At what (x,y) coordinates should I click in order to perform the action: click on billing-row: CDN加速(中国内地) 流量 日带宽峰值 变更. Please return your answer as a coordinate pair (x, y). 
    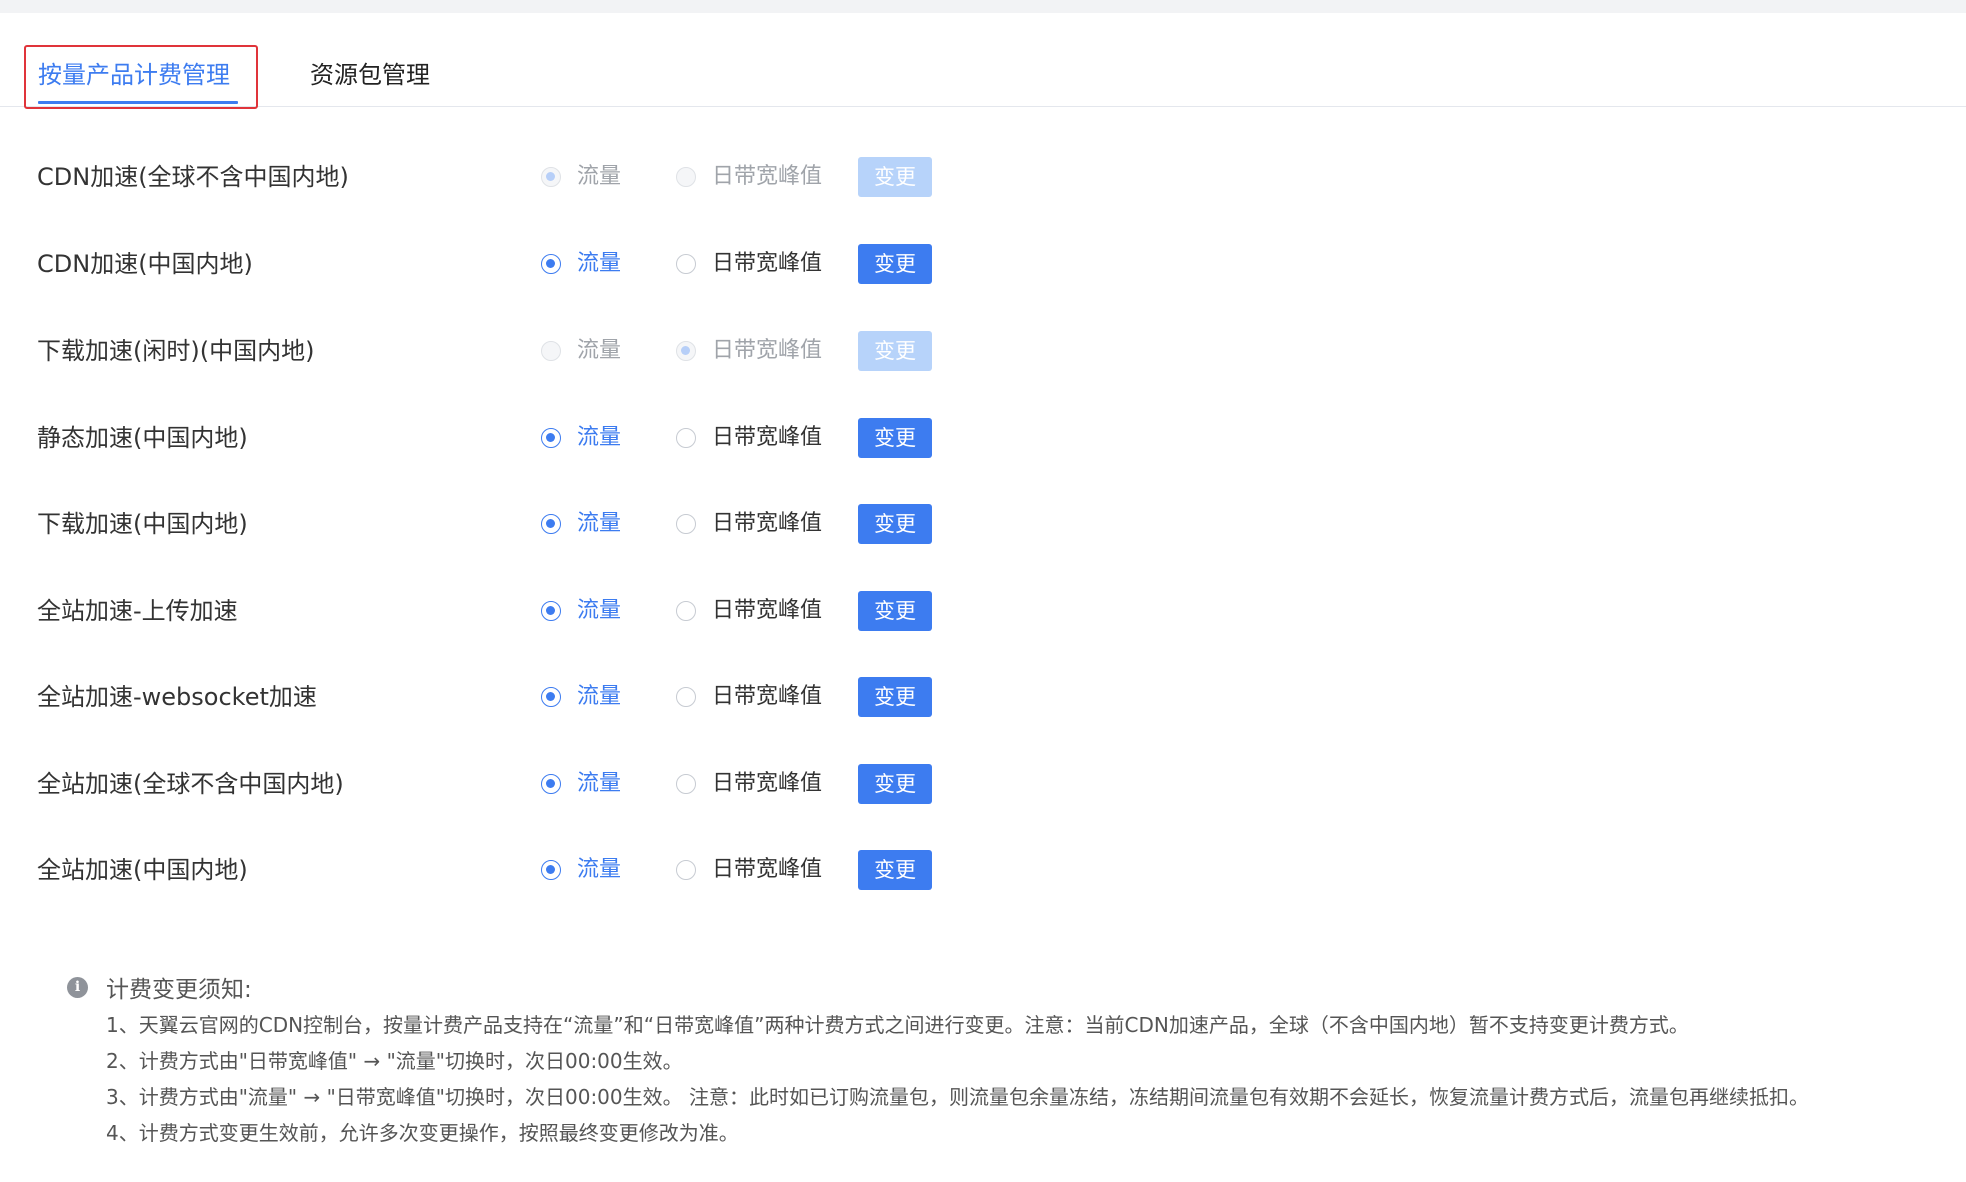
    Looking at the image, I should click on (500, 264).